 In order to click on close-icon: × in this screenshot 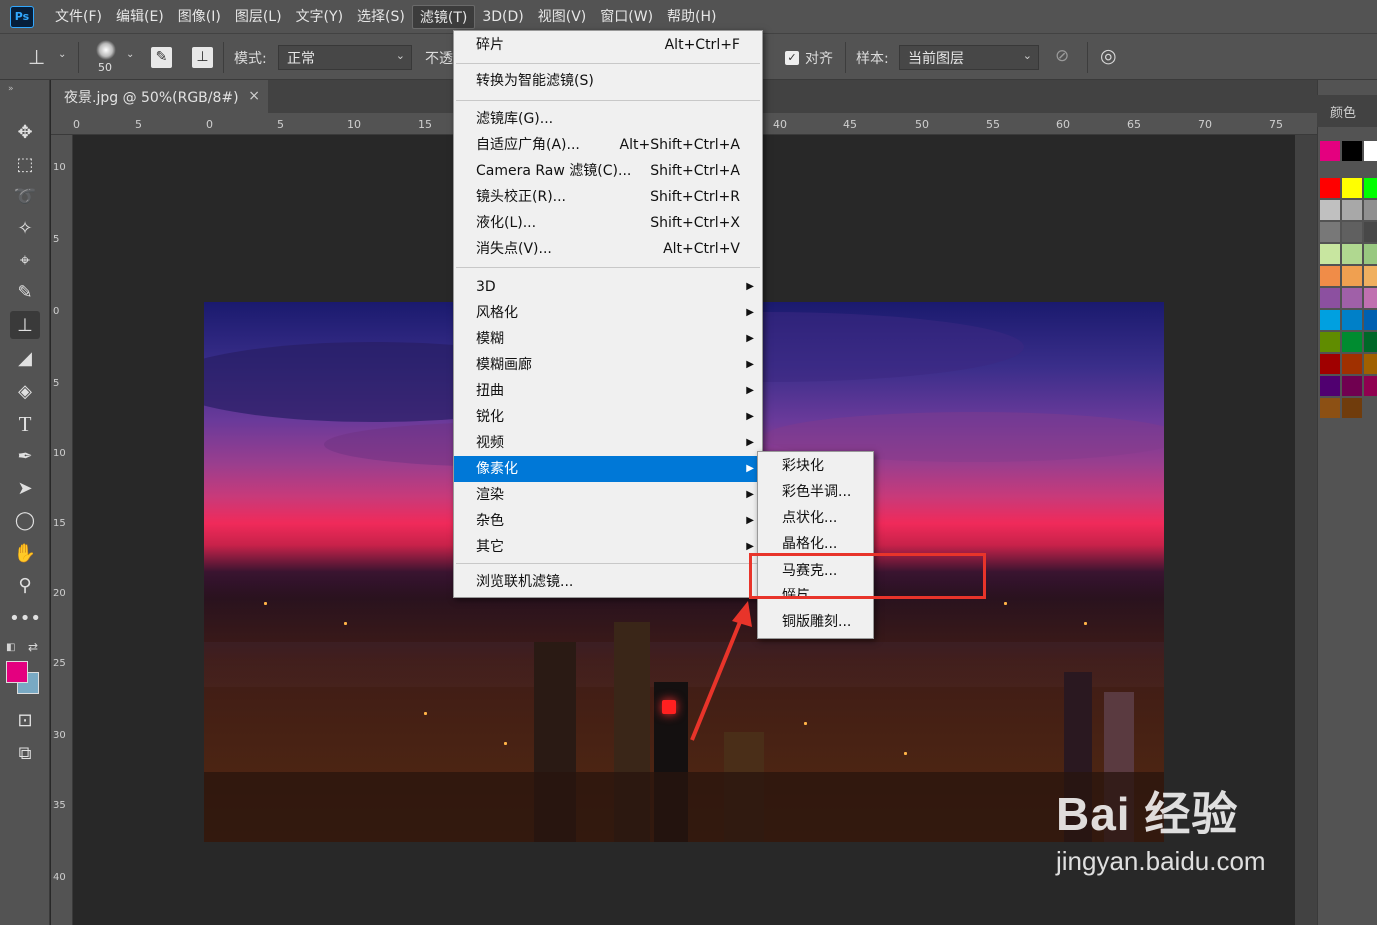, I will do `click(254, 96)`.